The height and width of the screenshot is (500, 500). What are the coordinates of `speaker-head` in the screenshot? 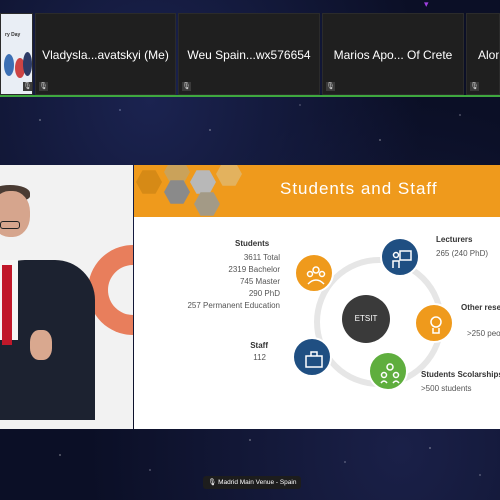 It's located at (15, 214).